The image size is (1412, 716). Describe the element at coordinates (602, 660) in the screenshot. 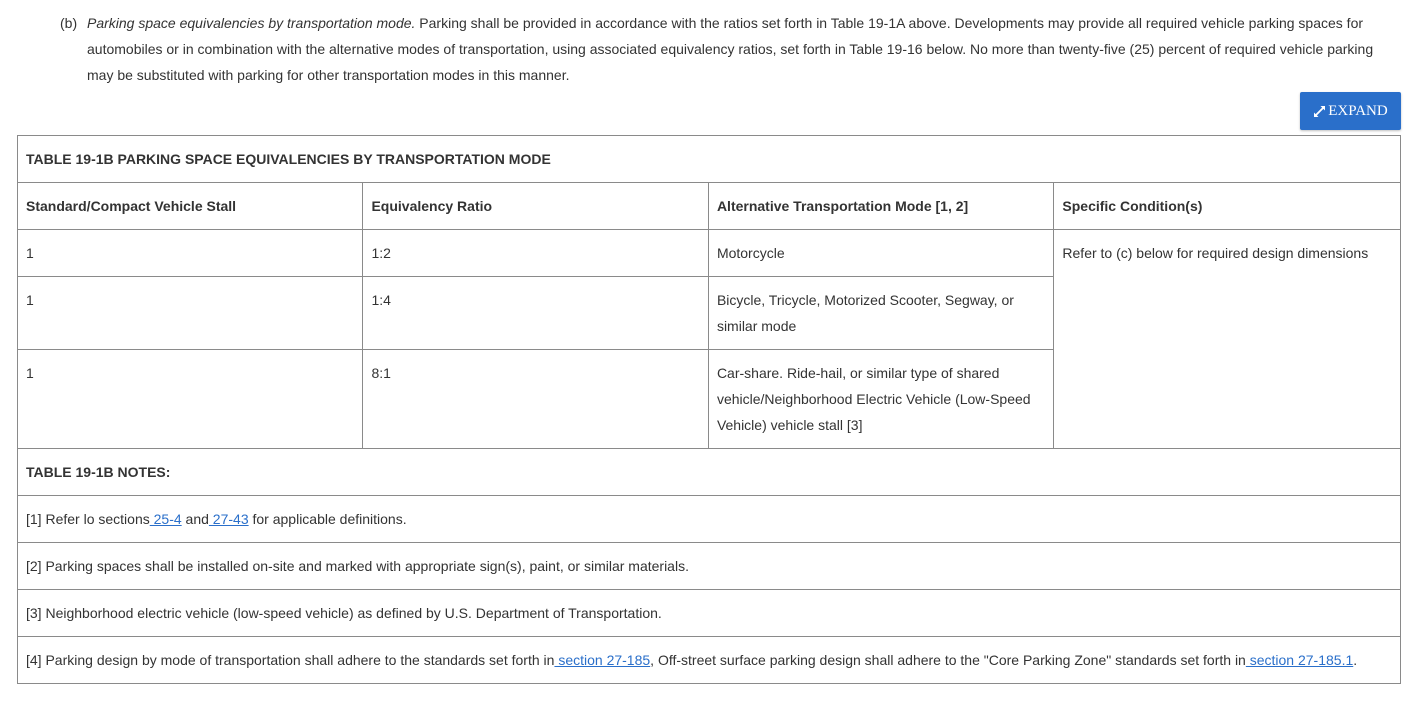

I see `section-27-185-link: section 27-185` at that location.